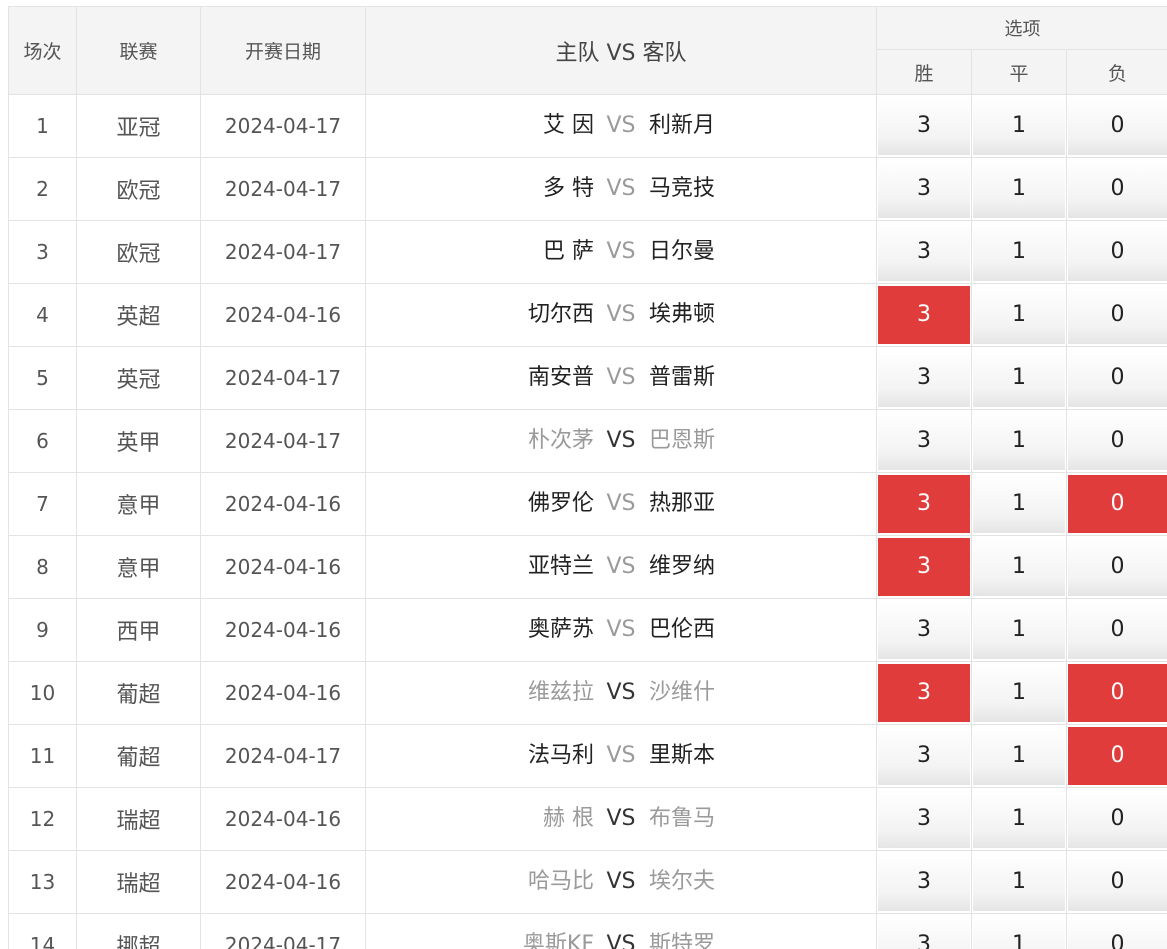  What do you see at coordinates (138, 567) in the screenshot?
I see `league-name: 意甲` at bounding box center [138, 567].